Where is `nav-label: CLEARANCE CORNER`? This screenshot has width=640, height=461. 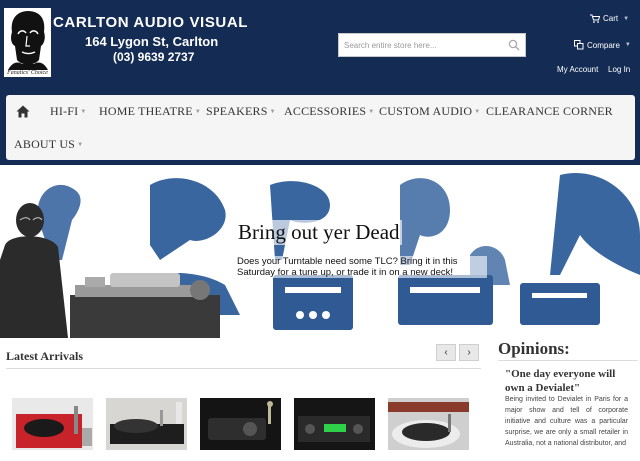
nav-label: CLEARANCE CORNER is located at coordinates (549, 111).